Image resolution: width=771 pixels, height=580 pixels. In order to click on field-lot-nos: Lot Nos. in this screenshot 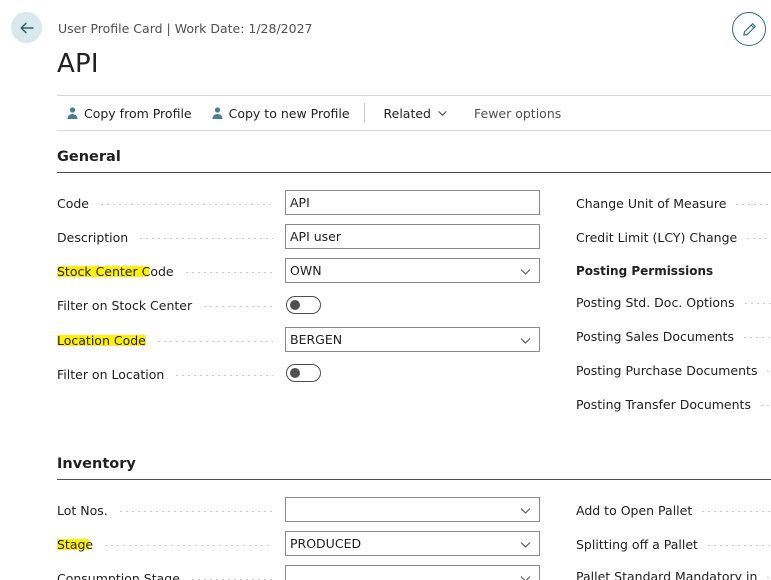, I will do `click(298, 510)`.